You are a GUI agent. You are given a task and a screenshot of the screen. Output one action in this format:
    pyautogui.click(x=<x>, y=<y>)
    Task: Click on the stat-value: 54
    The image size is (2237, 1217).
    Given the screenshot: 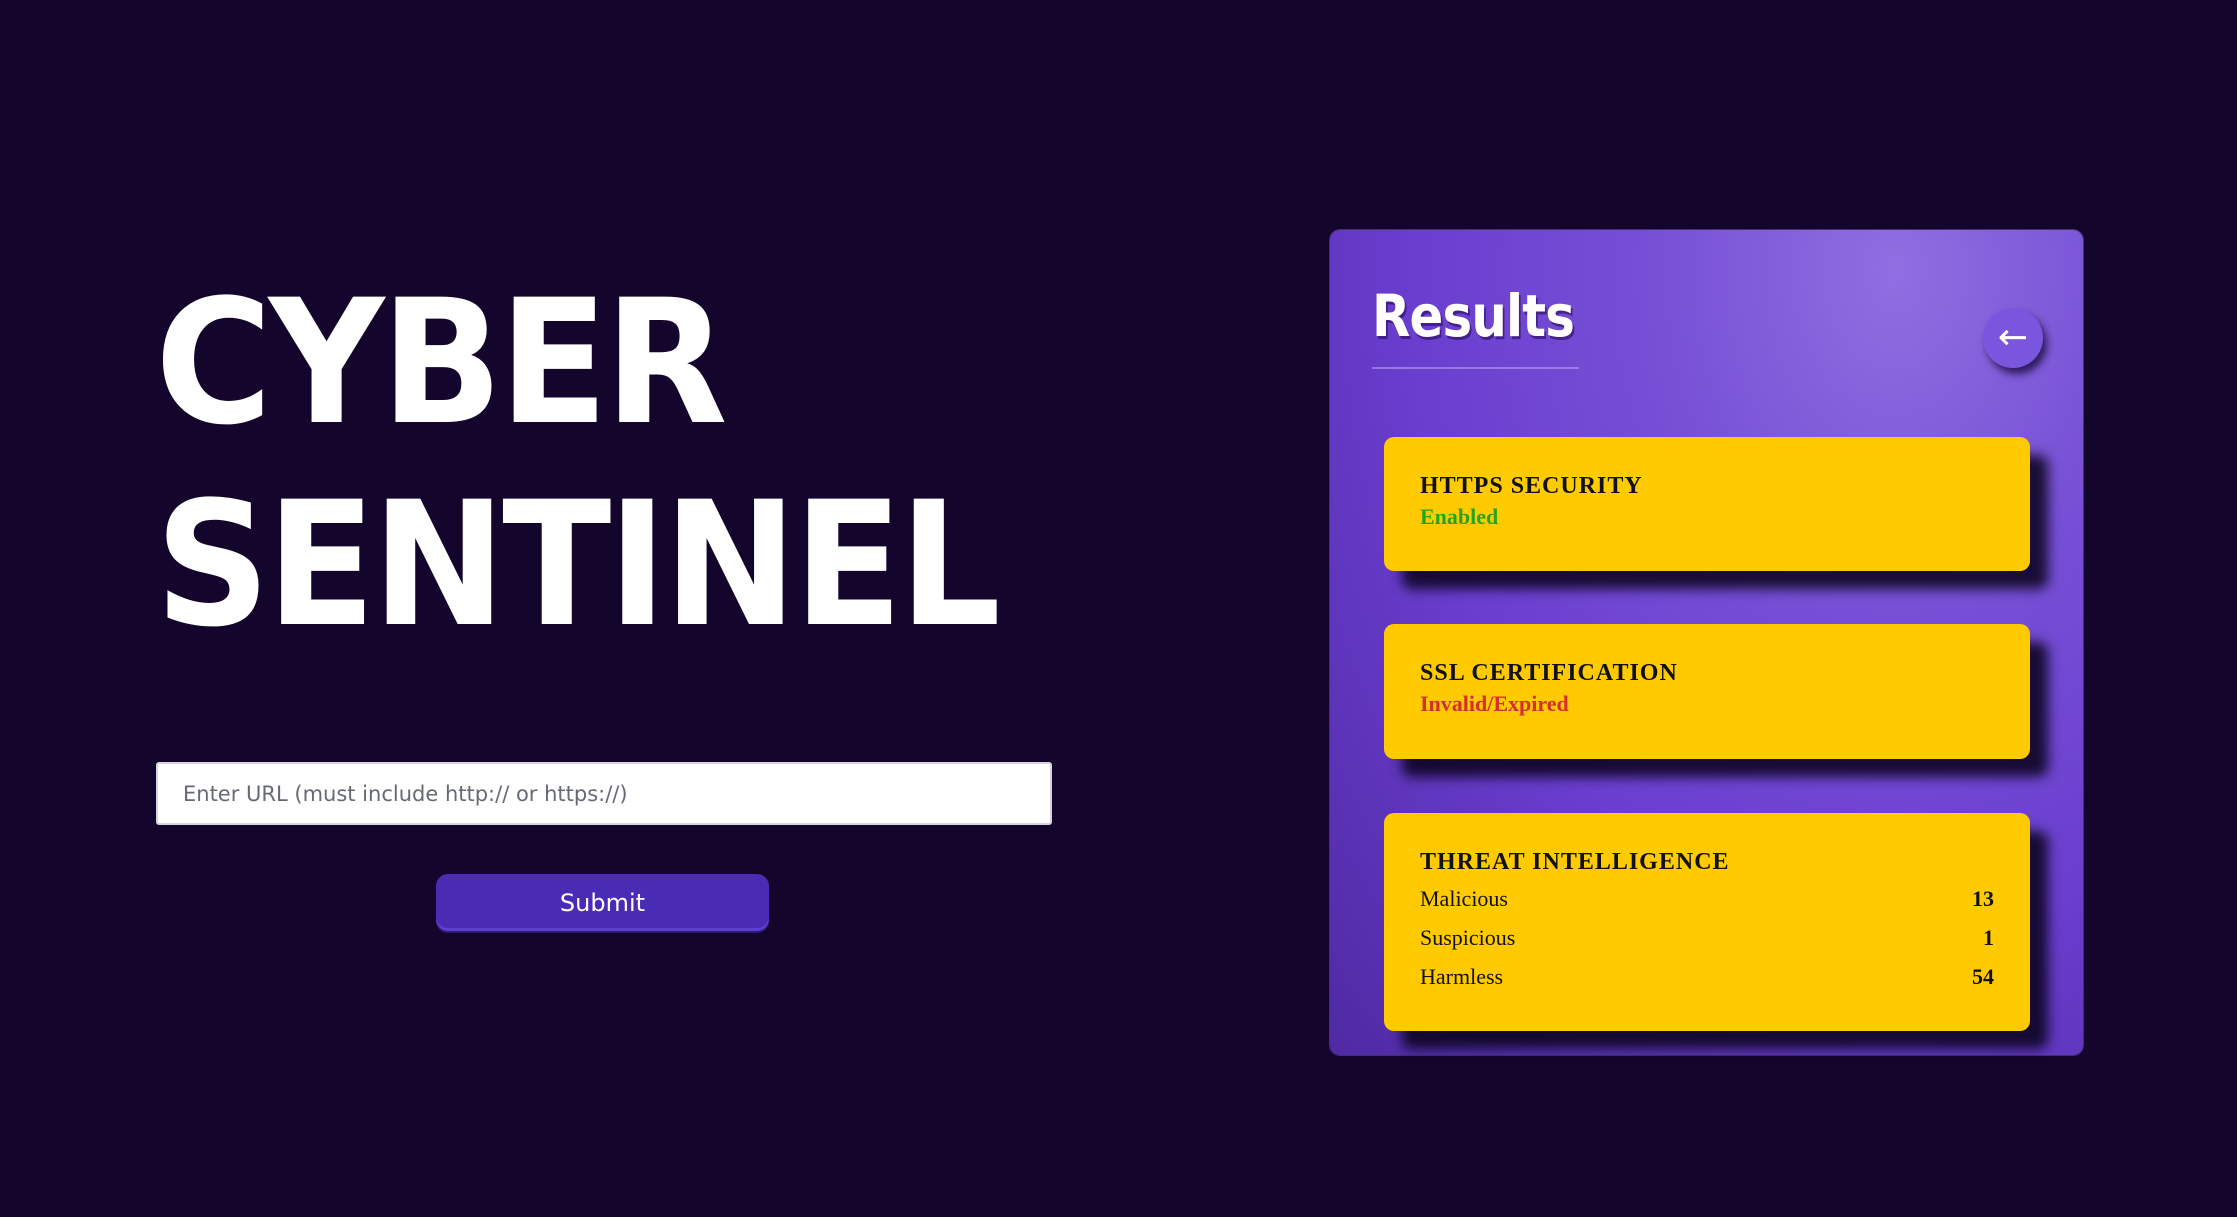 What is the action you would take?
    pyautogui.click(x=1983, y=976)
    